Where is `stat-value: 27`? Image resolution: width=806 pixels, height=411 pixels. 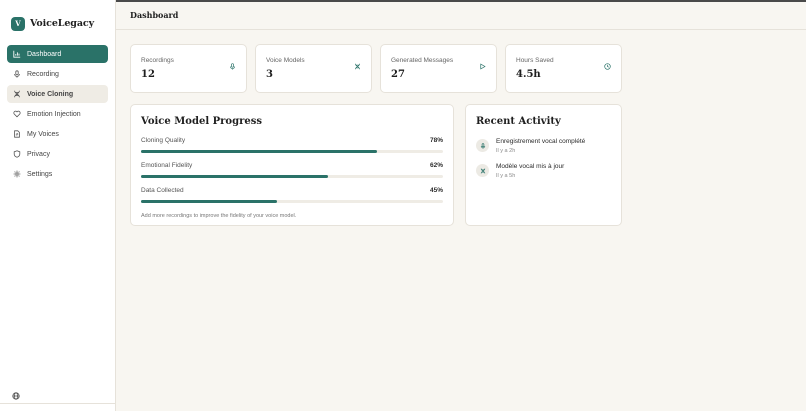
stat-value: 27 is located at coordinates (398, 74).